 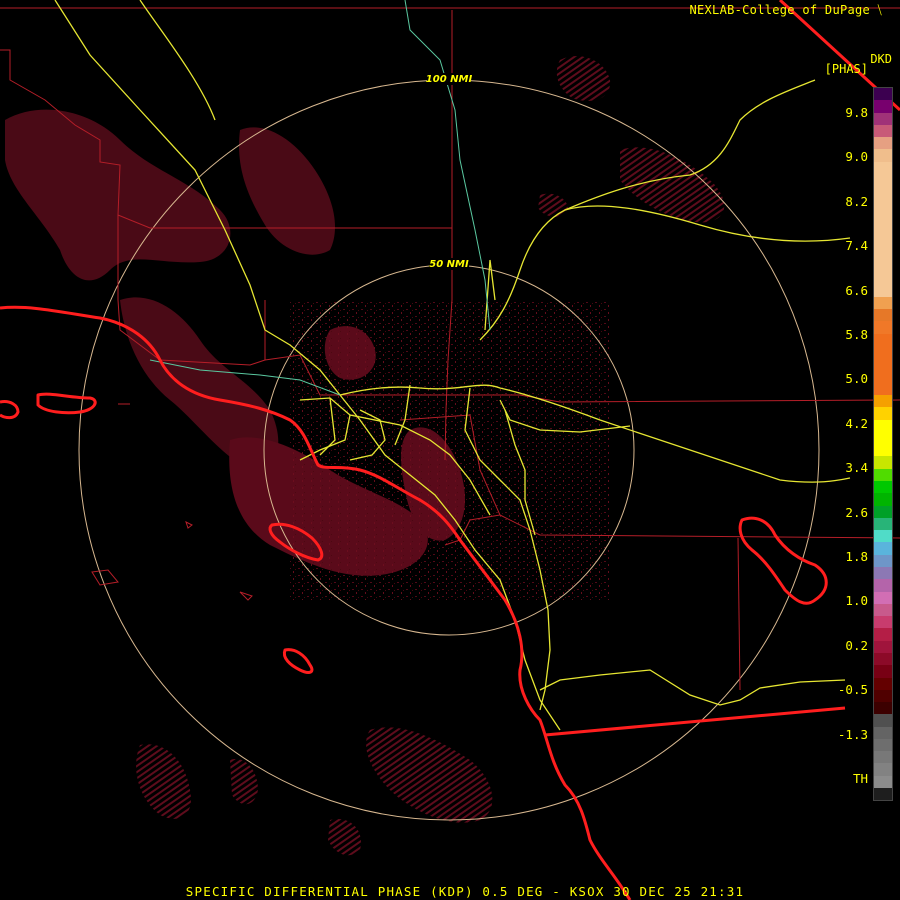 What do you see at coordinates (856, 468) in the screenshot?
I see `legend-tick-label: 3.4` at bounding box center [856, 468].